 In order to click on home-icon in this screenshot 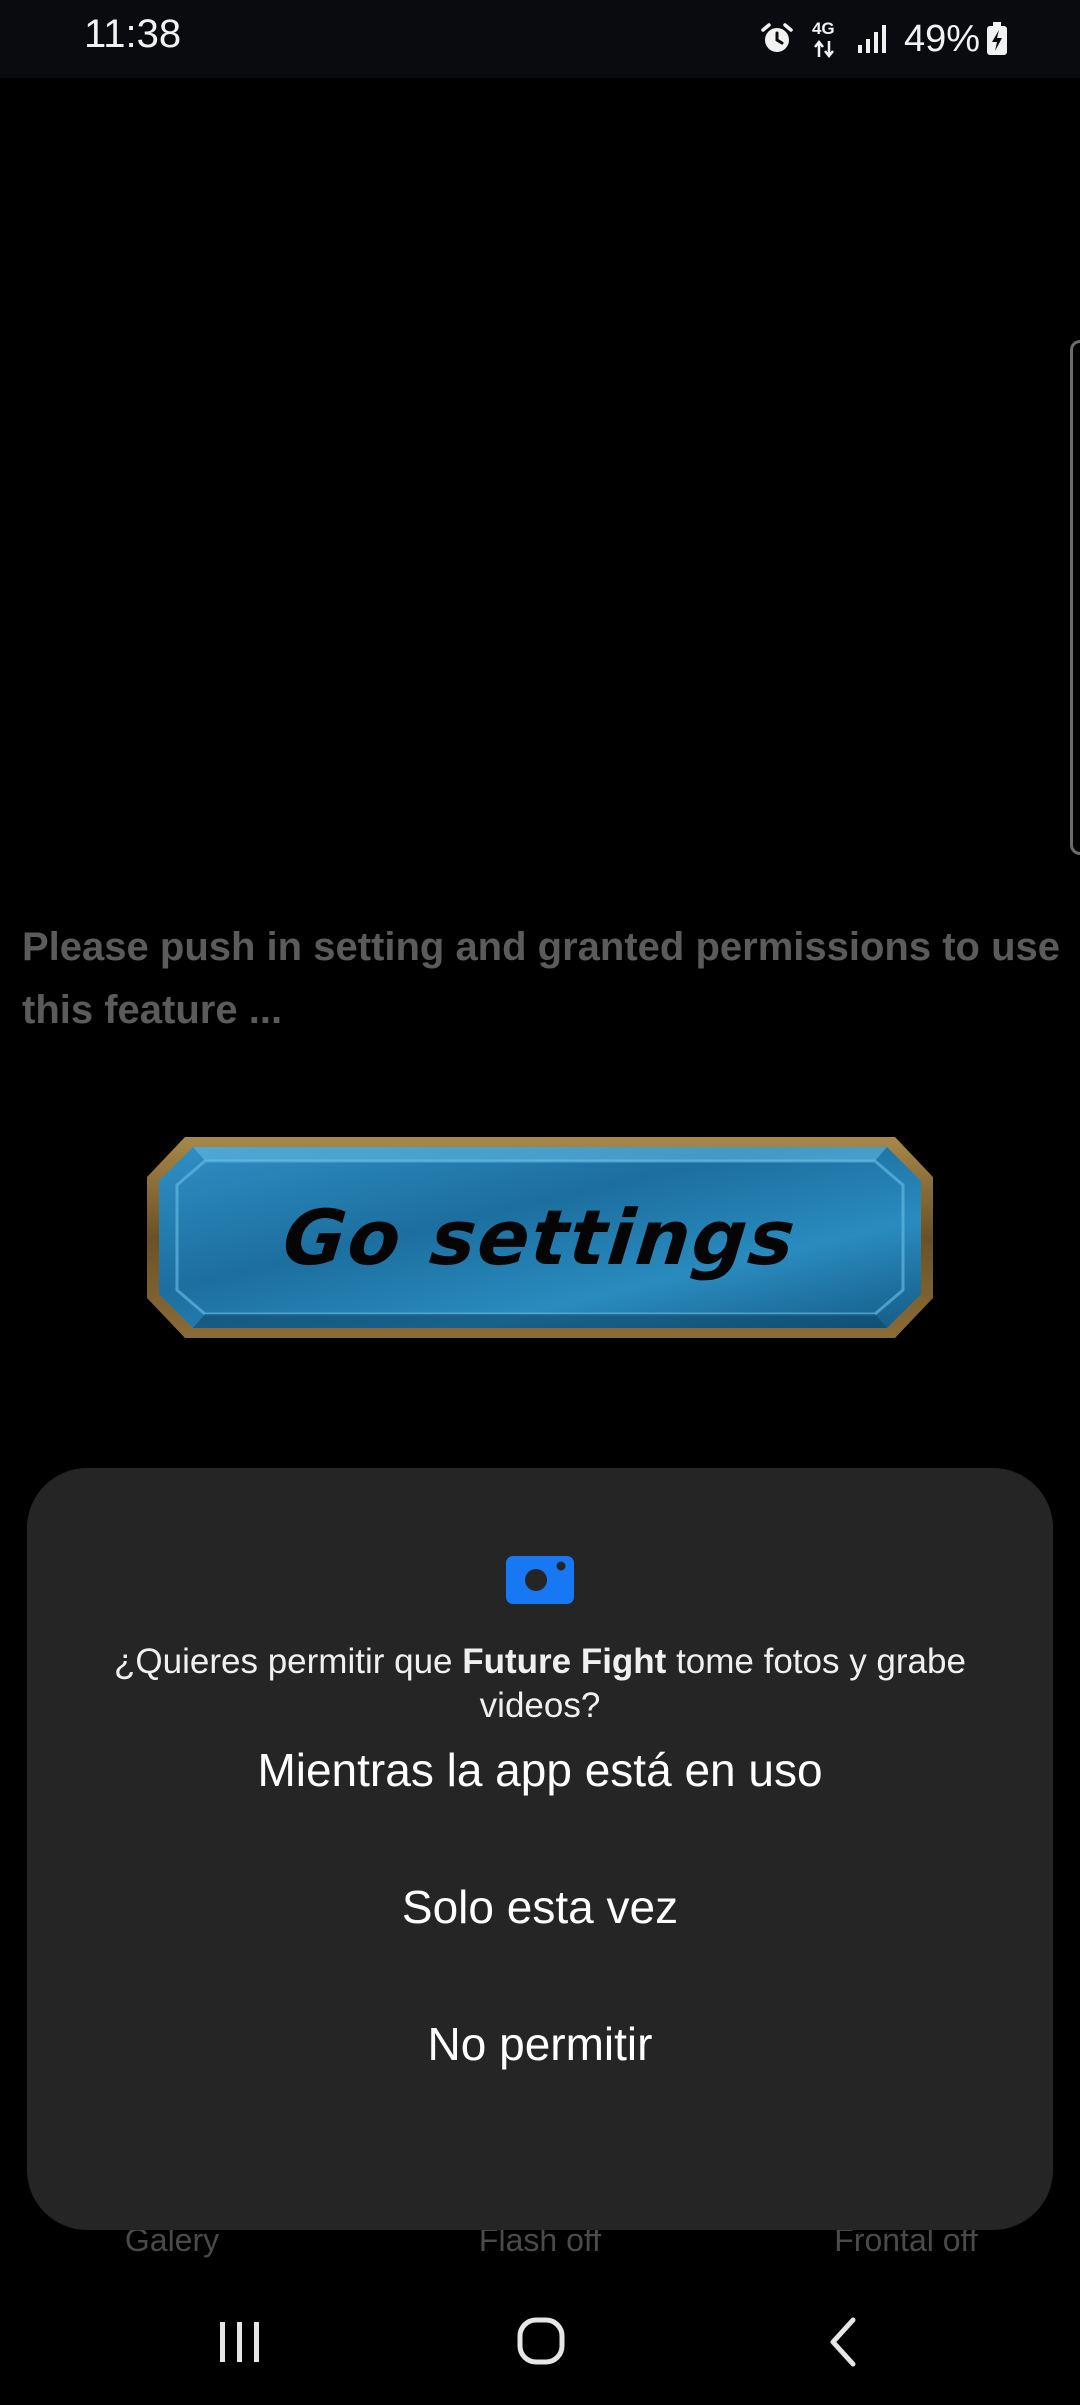, I will do `click(541, 2340)`.